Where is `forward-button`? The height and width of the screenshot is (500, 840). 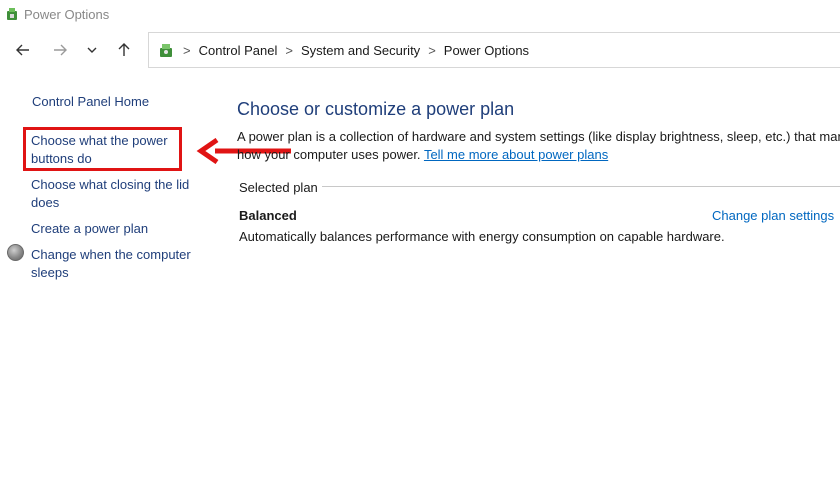
forward-button is located at coordinates (60, 50).